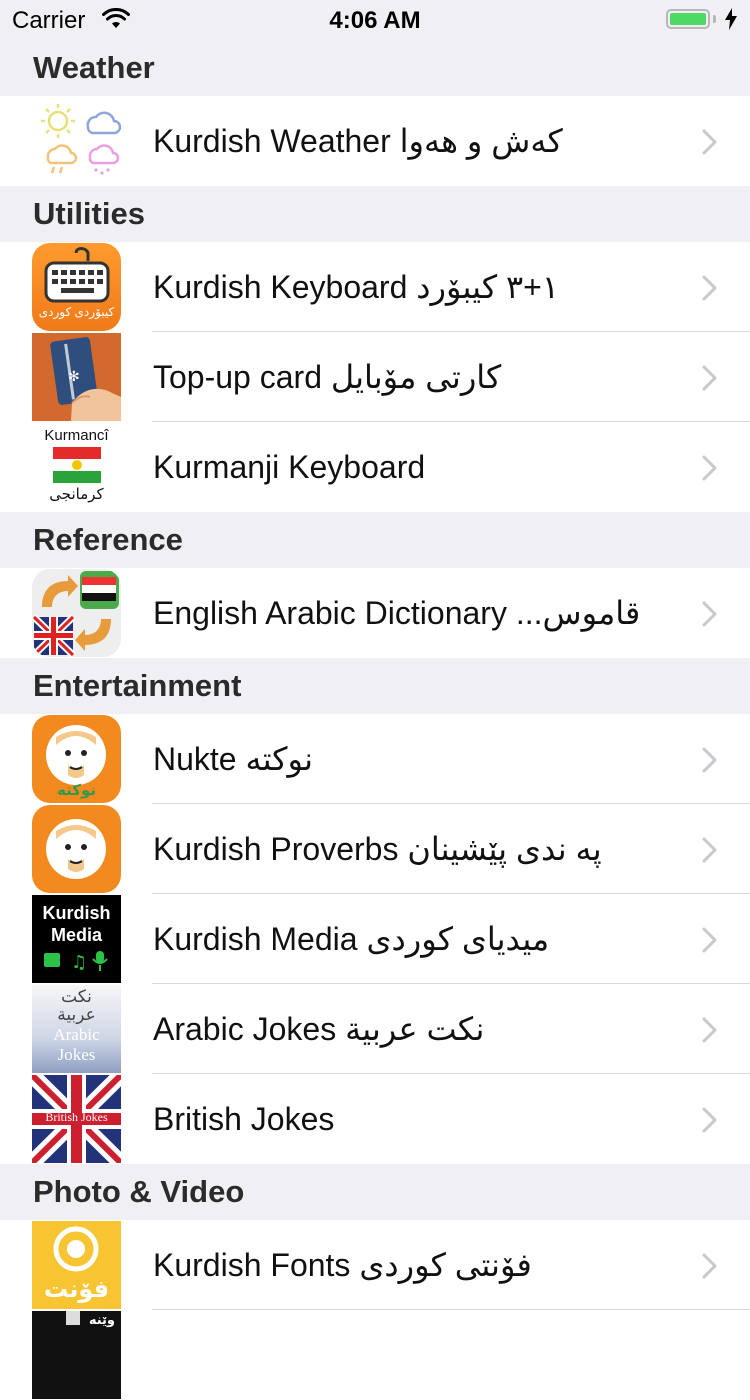 Image resolution: width=750 pixels, height=1400 pixels. I want to click on partial-app-icon: وێنە, so click(76, 1355).